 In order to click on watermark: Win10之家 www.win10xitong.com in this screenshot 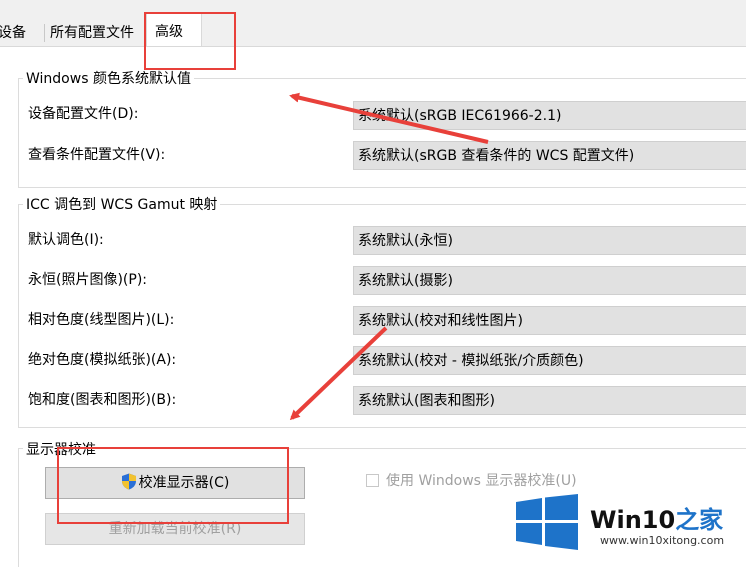, I will do `click(629, 527)`.